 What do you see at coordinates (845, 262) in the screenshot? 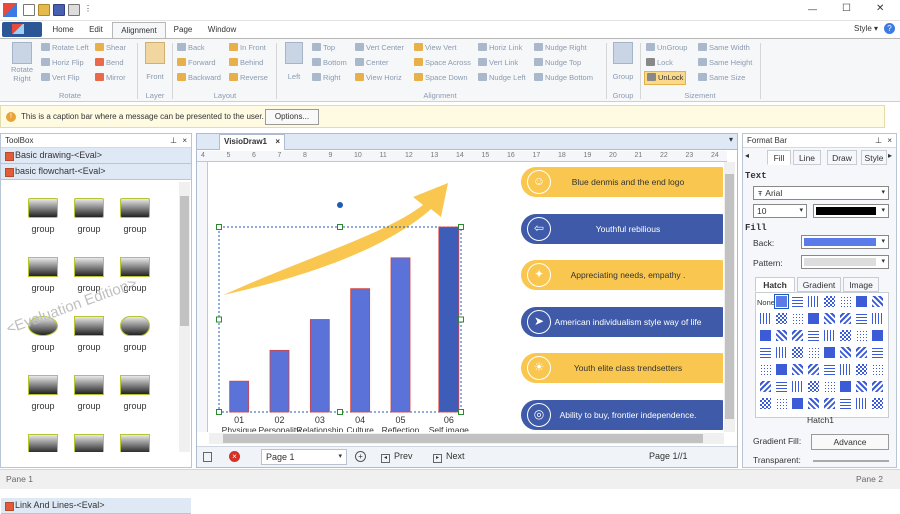
I see `pattern-color-picker: ▾` at bounding box center [845, 262].